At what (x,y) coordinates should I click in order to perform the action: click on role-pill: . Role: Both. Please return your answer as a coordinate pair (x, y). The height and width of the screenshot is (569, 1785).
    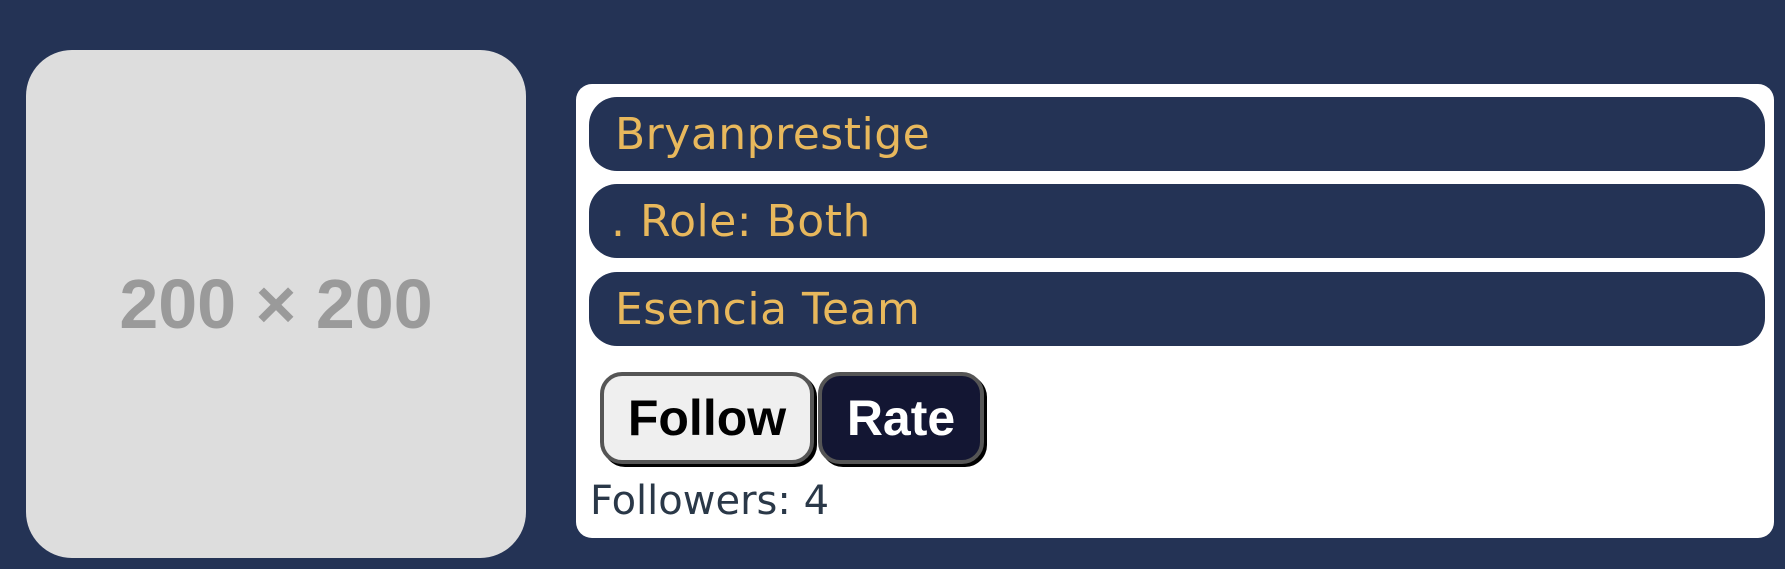
    Looking at the image, I should click on (1177, 221).